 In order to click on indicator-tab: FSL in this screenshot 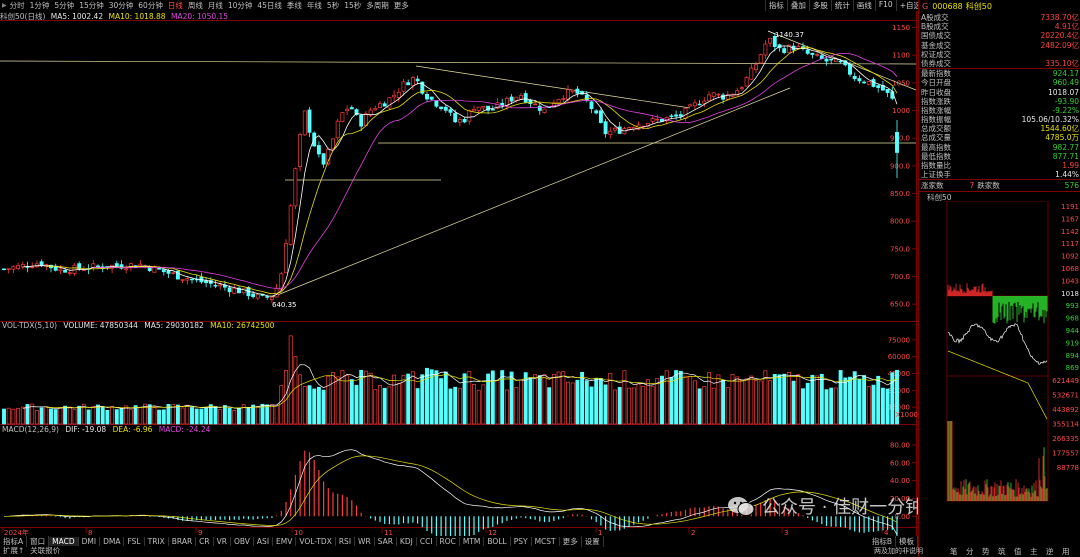, I will do `click(134, 541)`.